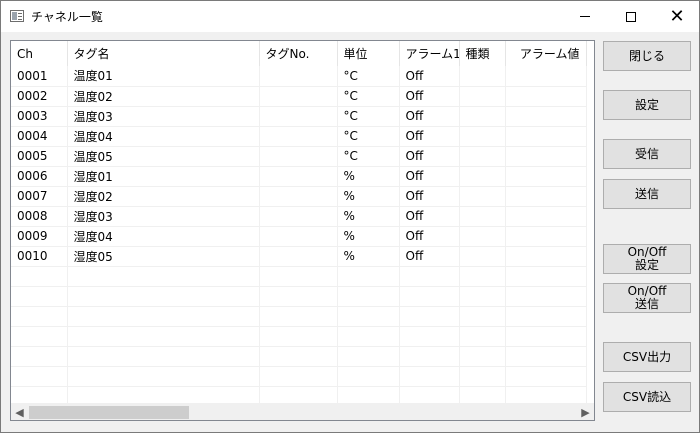 The width and height of the screenshot is (700, 433). Describe the element at coordinates (163, 196) in the screenshot. I see `cell-tag-name: 湿度02` at that location.